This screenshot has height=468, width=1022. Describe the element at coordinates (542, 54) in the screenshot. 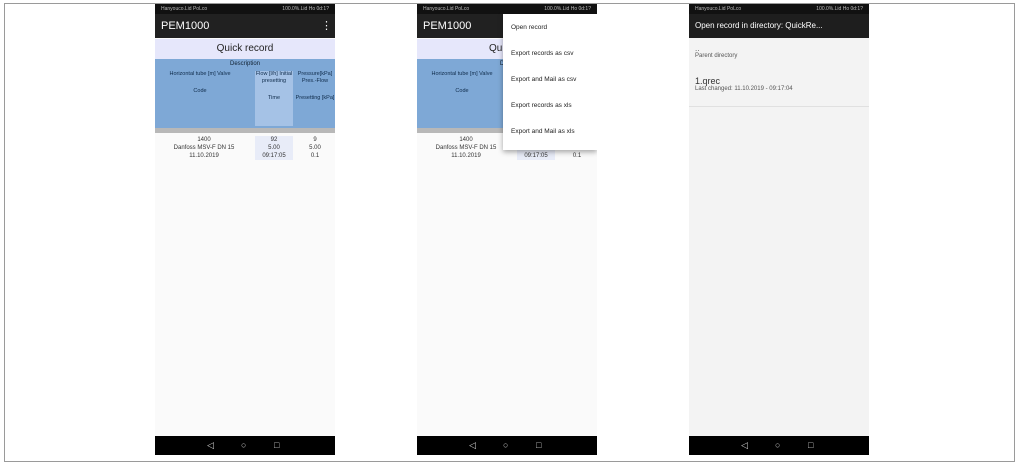

I see `menu-item-export-csv: Export records as csv` at that location.